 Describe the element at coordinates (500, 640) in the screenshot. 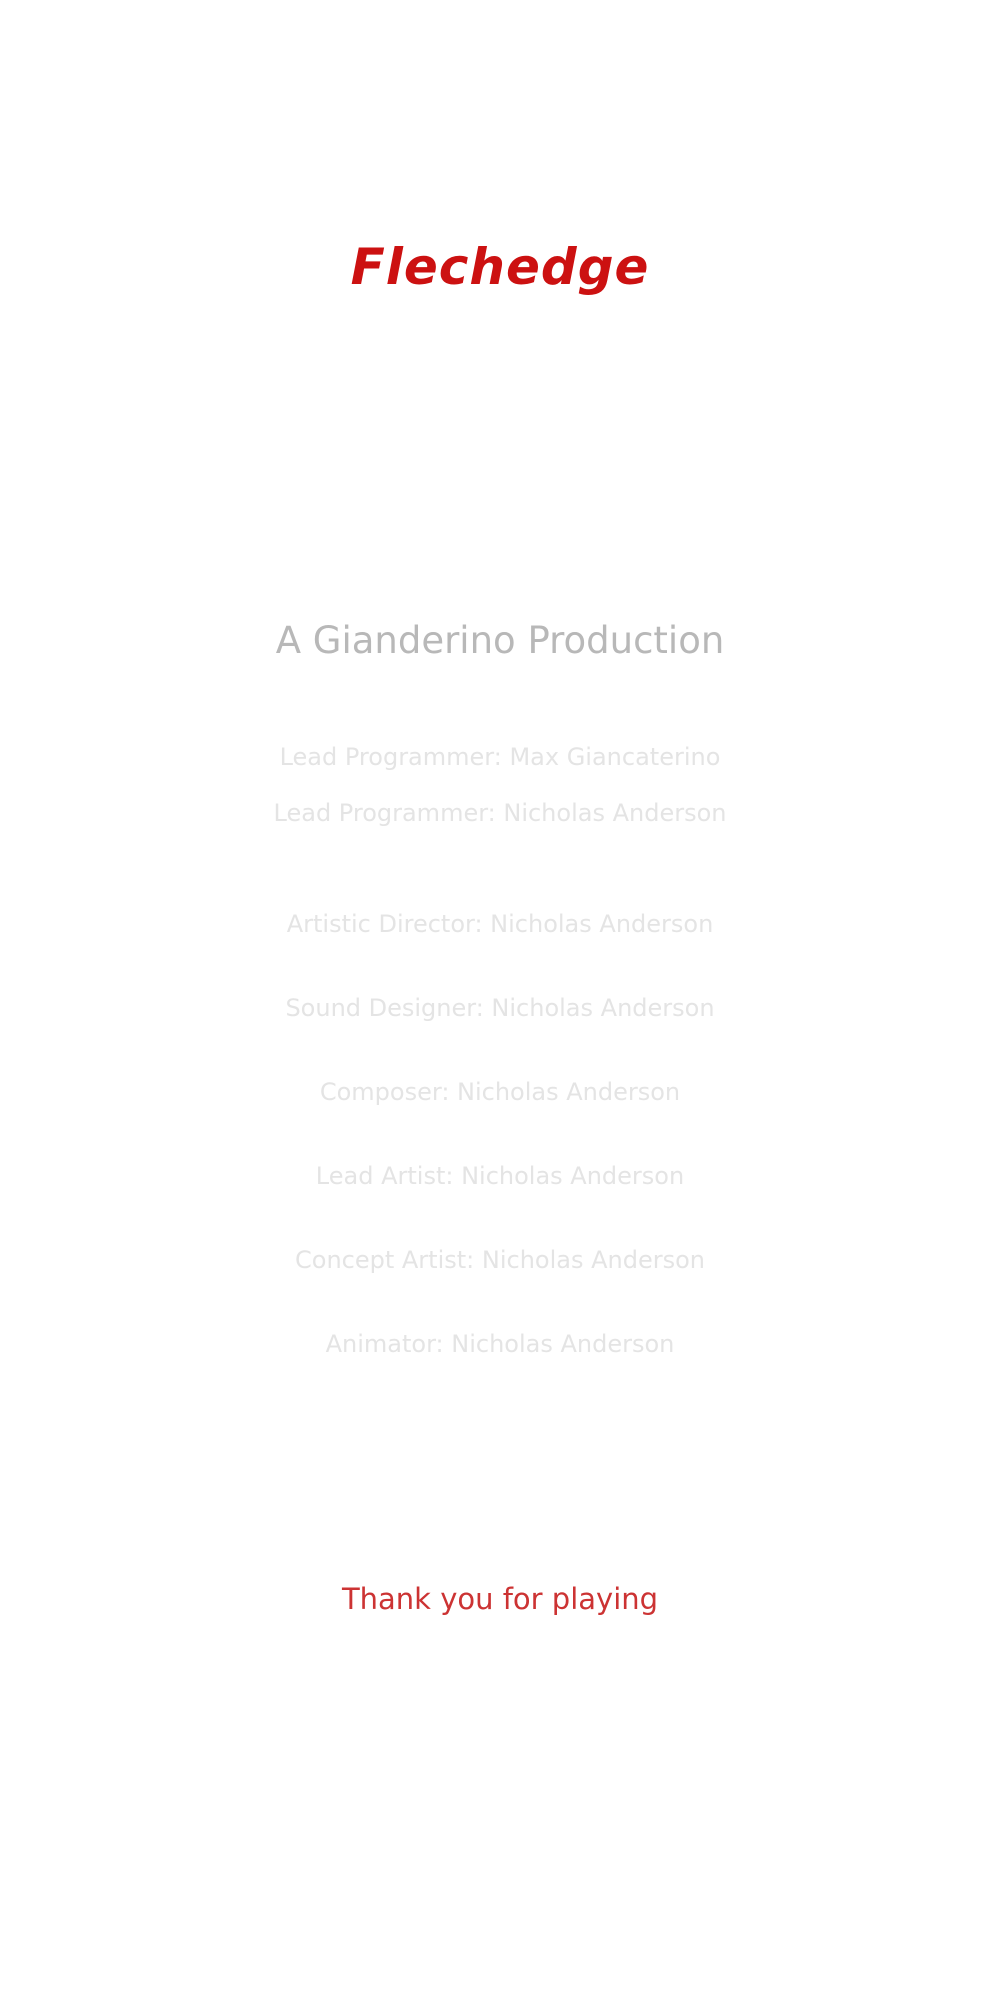

I see `studio-credit: A Gianderino Production` at that location.